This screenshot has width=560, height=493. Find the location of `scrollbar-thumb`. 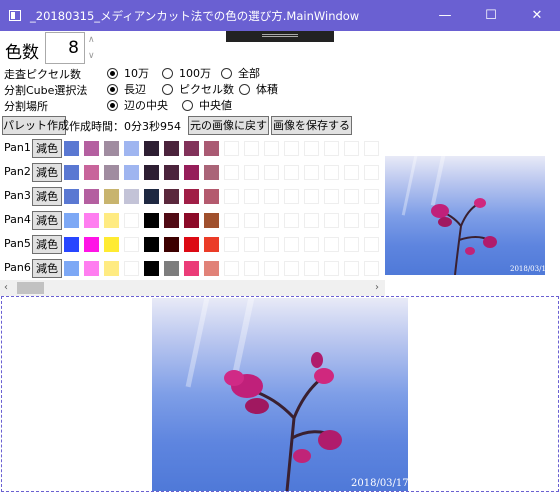

scrollbar-thumb is located at coordinates (30, 288).